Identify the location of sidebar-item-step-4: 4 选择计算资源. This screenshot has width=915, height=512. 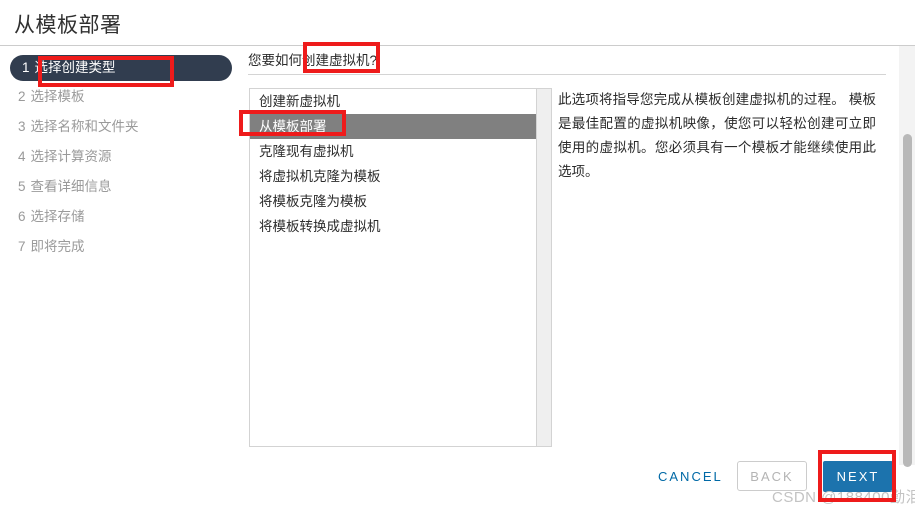
(119, 157).